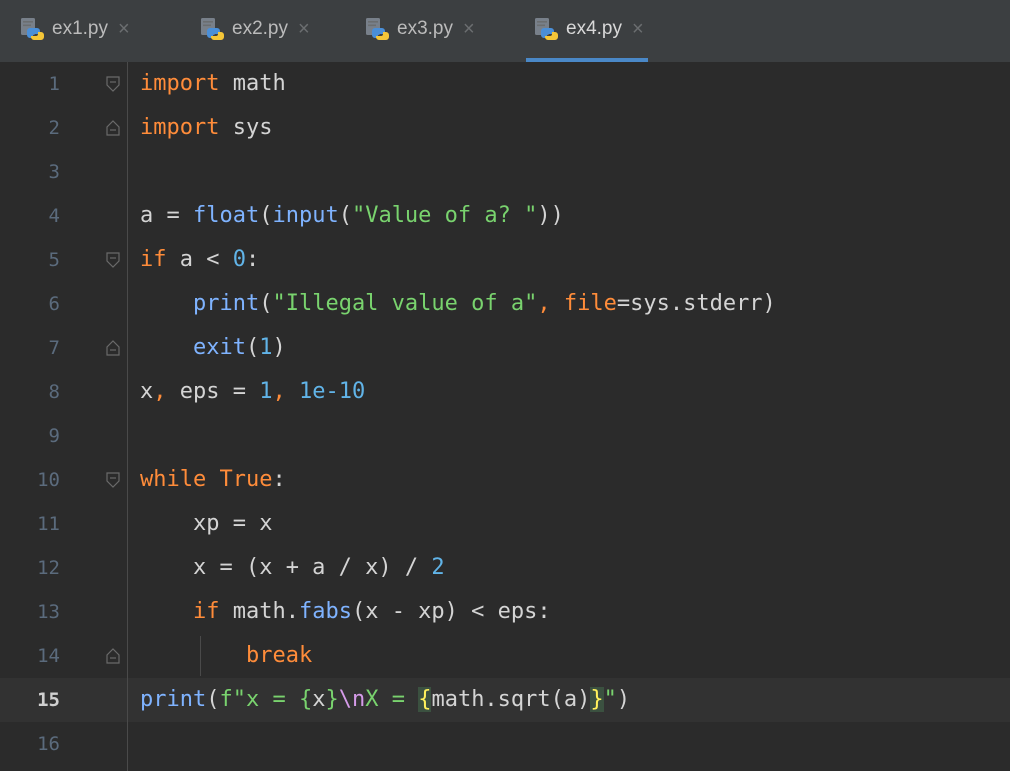  What do you see at coordinates (206, 523) in the screenshot?
I see `code-text: xp = x` at bounding box center [206, 523].